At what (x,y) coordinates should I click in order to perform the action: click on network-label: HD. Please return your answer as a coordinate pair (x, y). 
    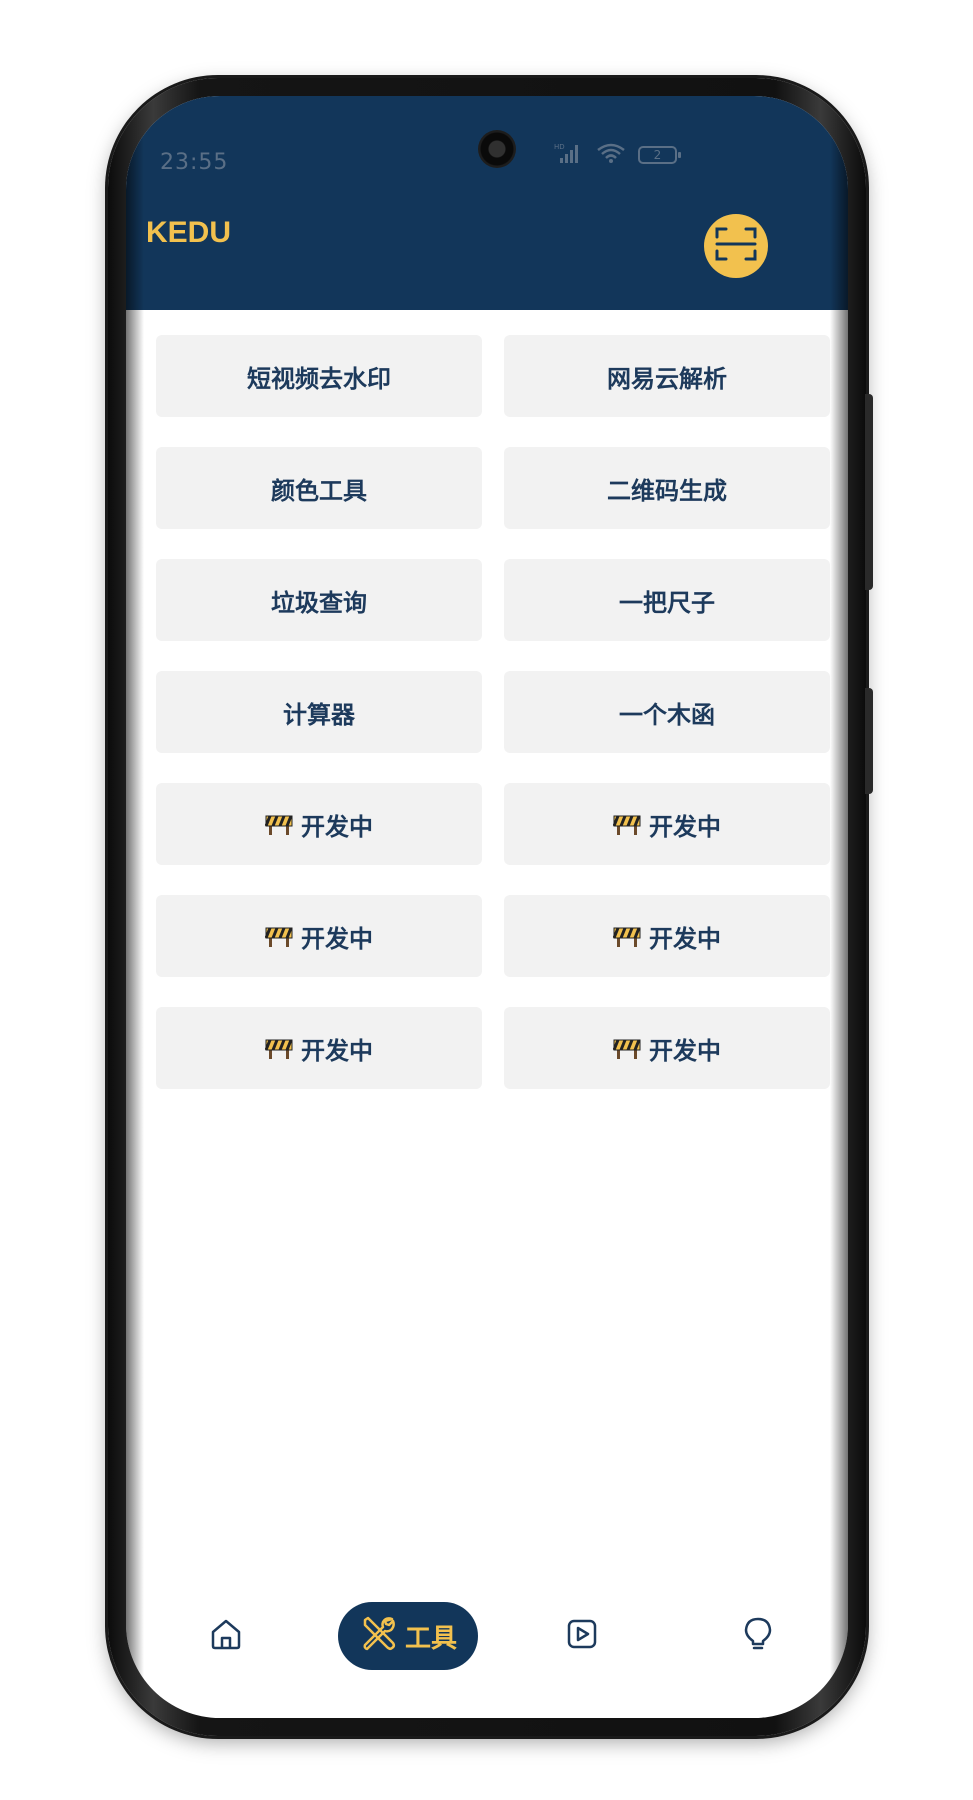
    Looking at the image, I should click on (559, 147).